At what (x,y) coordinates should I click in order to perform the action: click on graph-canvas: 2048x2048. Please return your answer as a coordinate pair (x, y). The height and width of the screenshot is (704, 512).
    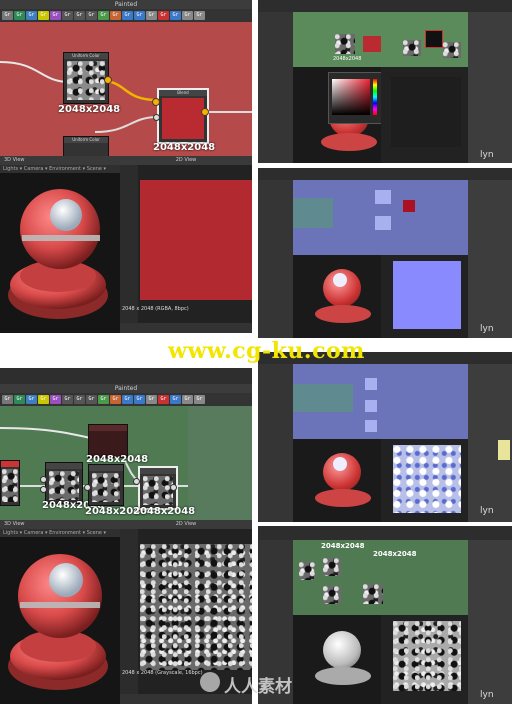
    Looking at the image, I should click on (380, 39).